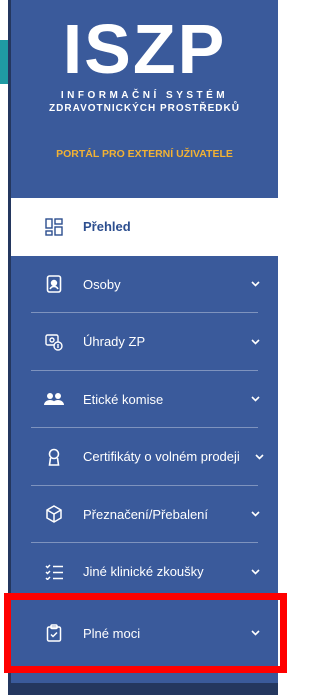  Describe the element at coordinates (54, 284) in the screenshot. I see `person-card-icon` at that location.